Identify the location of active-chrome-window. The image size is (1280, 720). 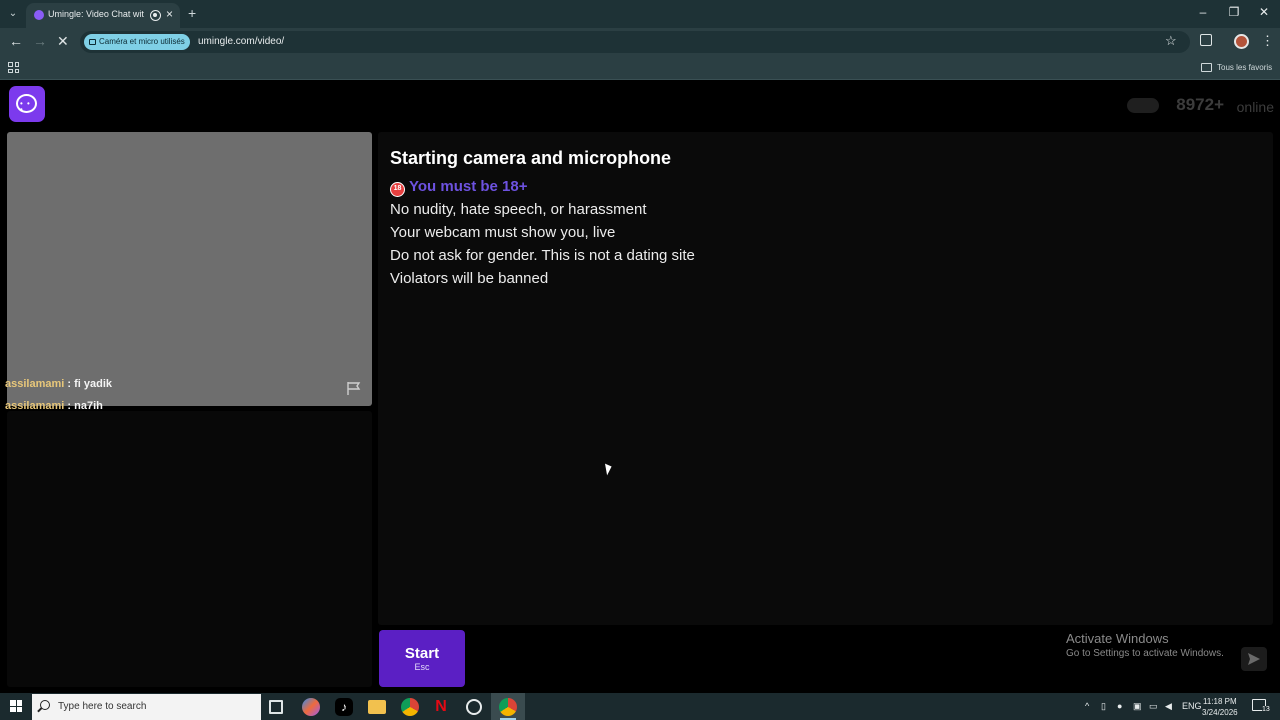
(508, 706).